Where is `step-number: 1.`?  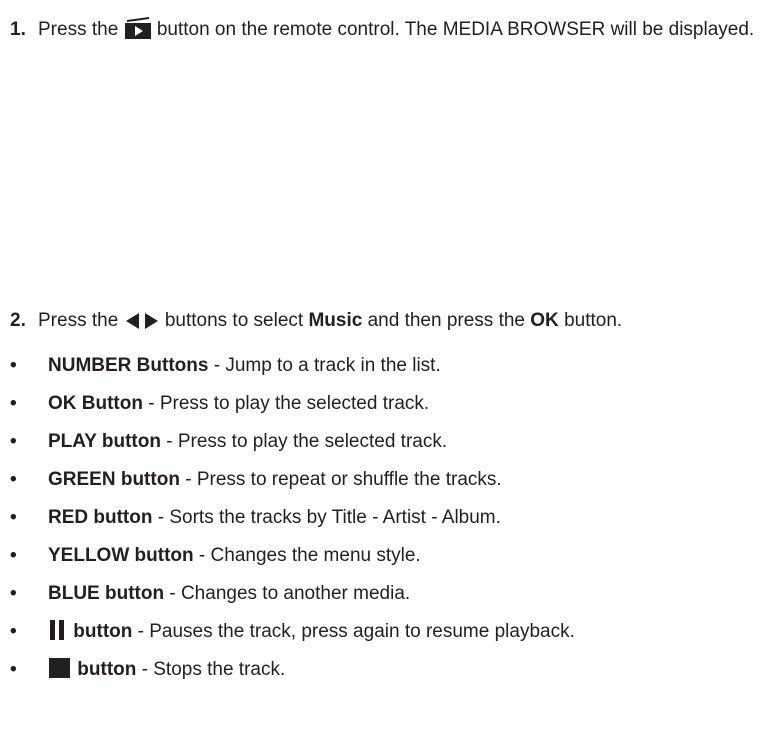 step-number: 1. is located at coordinates (18, 29).